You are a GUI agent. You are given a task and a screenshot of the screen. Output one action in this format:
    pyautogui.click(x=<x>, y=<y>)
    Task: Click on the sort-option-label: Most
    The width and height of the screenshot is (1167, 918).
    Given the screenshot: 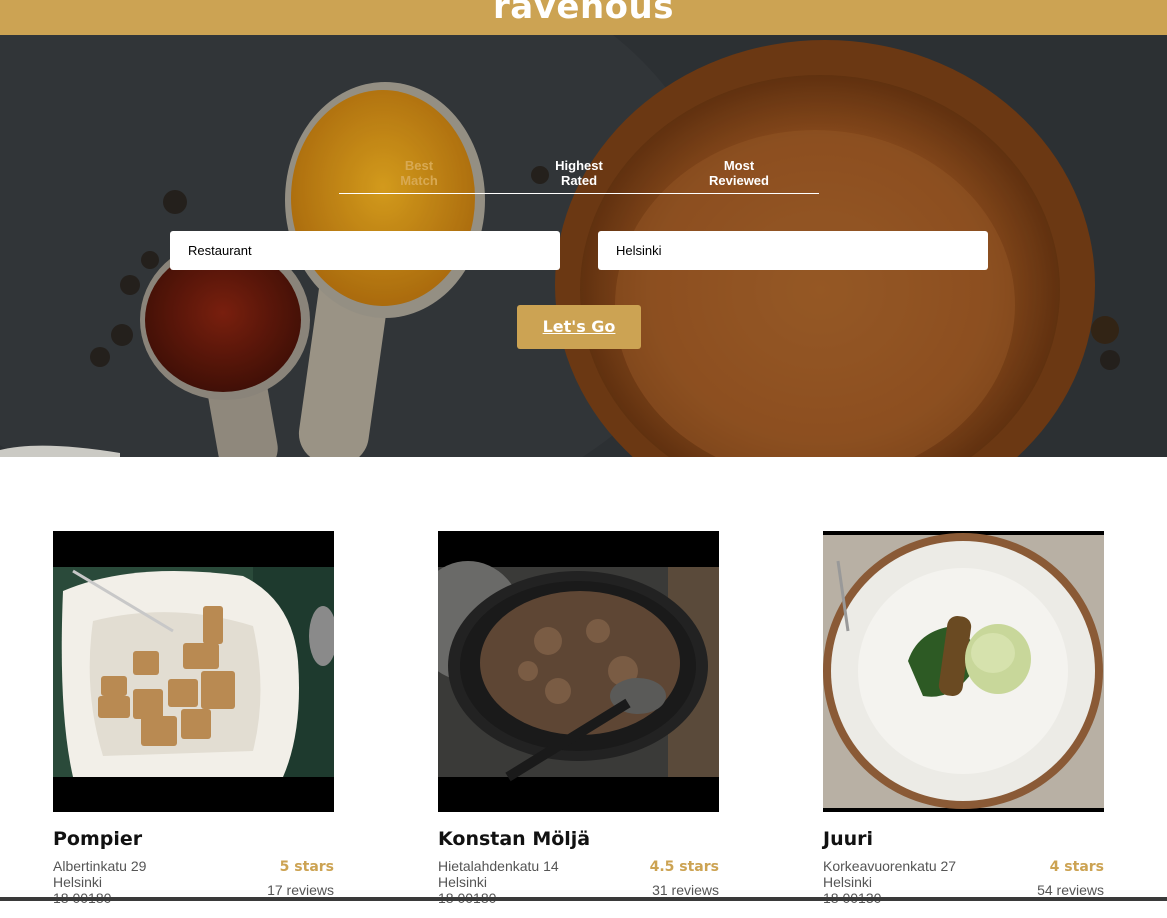 What is the action you would take?
    pyautogui.click(x=739, y=165)
    